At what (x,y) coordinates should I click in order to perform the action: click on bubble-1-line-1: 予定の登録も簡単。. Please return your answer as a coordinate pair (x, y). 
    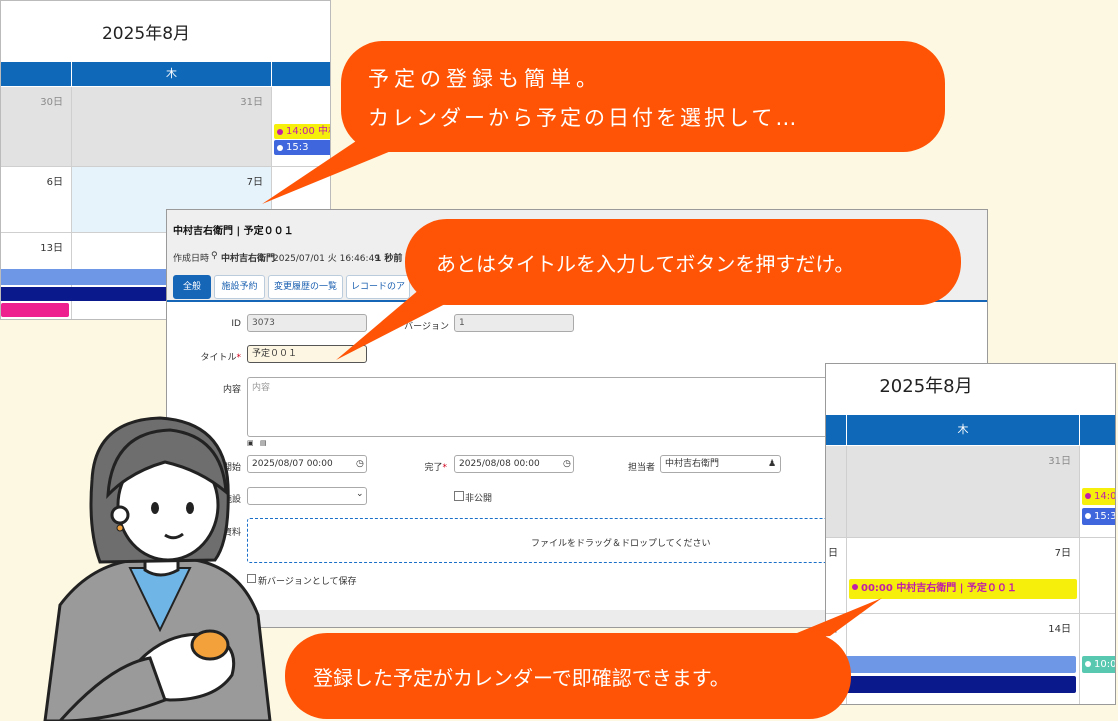
    Looking at the image, I should click on (485, 79).